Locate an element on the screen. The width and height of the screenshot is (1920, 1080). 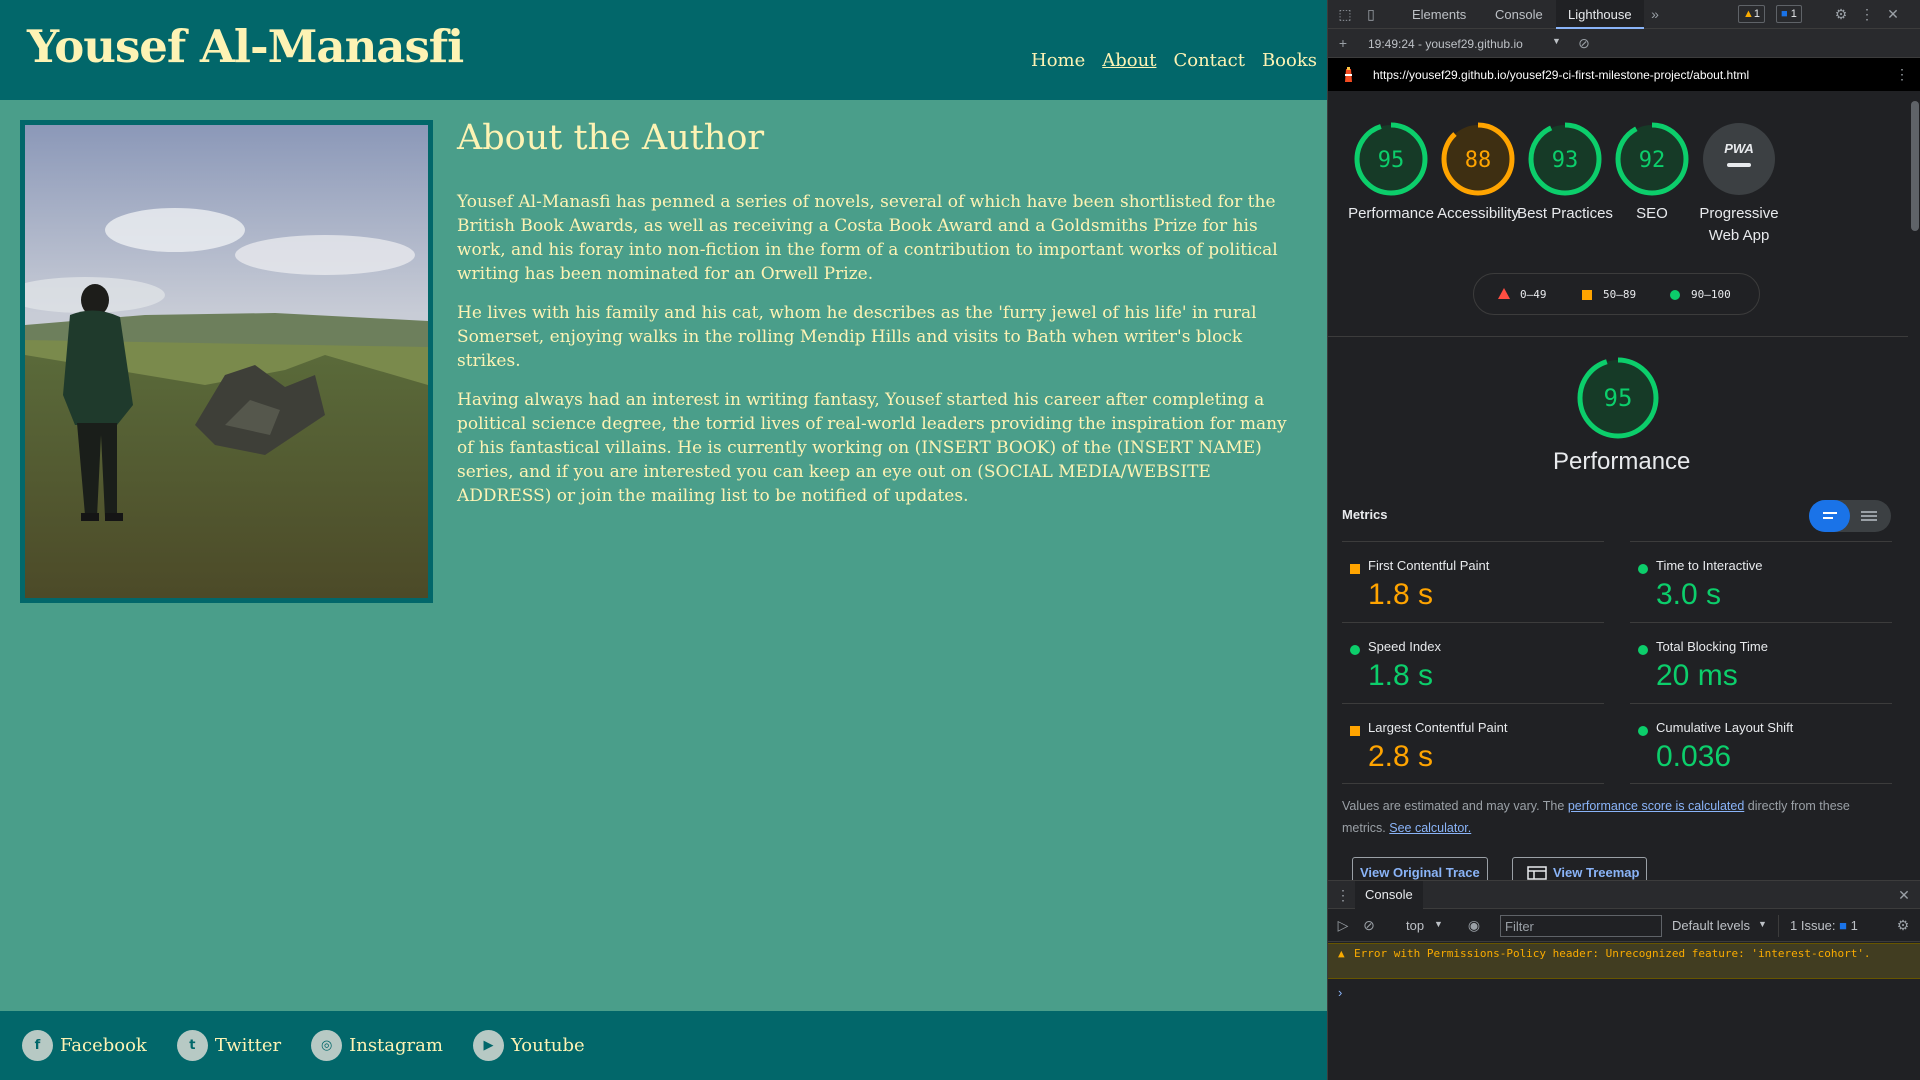
settings-gear-icon: ⚙ is located at coordinates (1841, 14).